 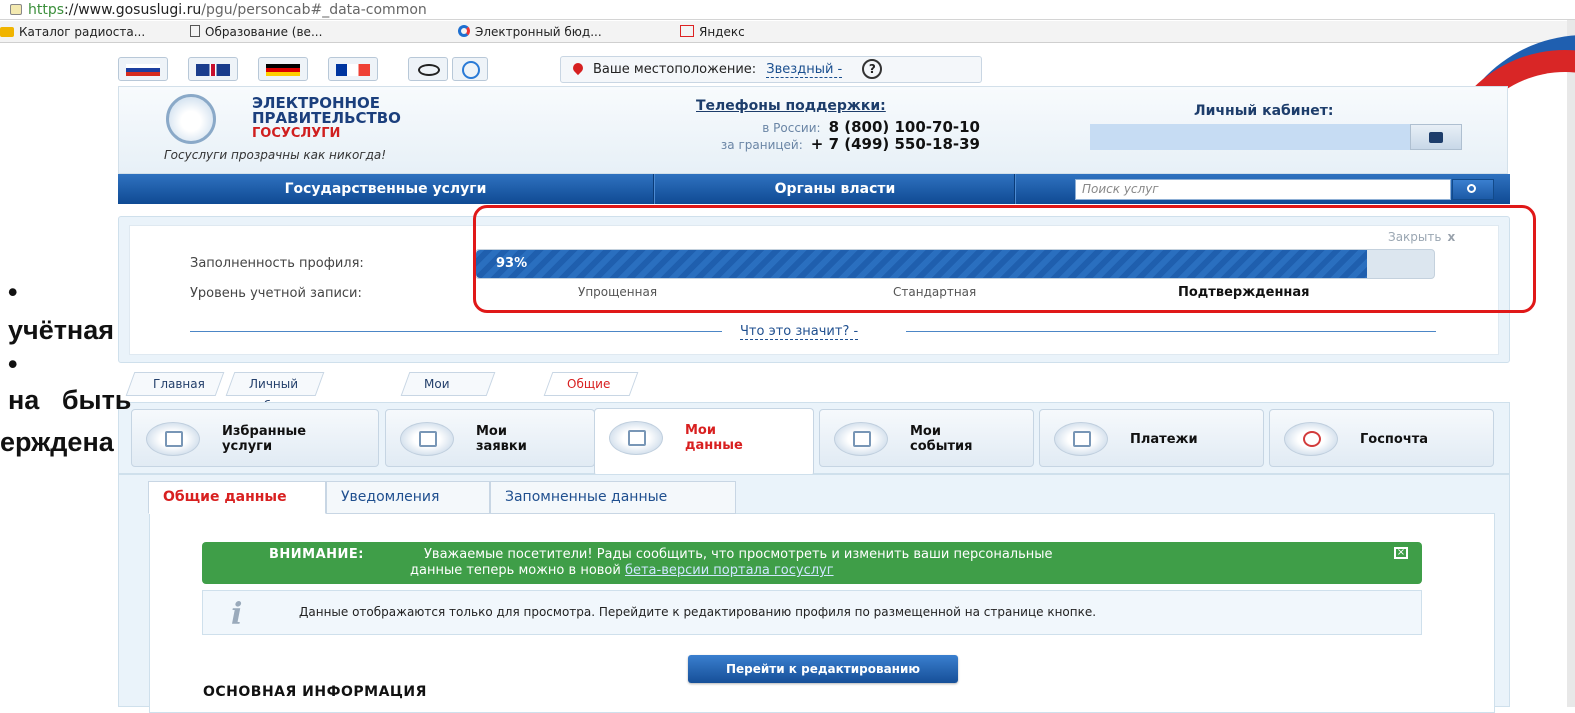 What do you see at coordinates (1394, 439) in the screenshot?
I see `tab-label: Госпочта` at bounding box center [1394, 439].